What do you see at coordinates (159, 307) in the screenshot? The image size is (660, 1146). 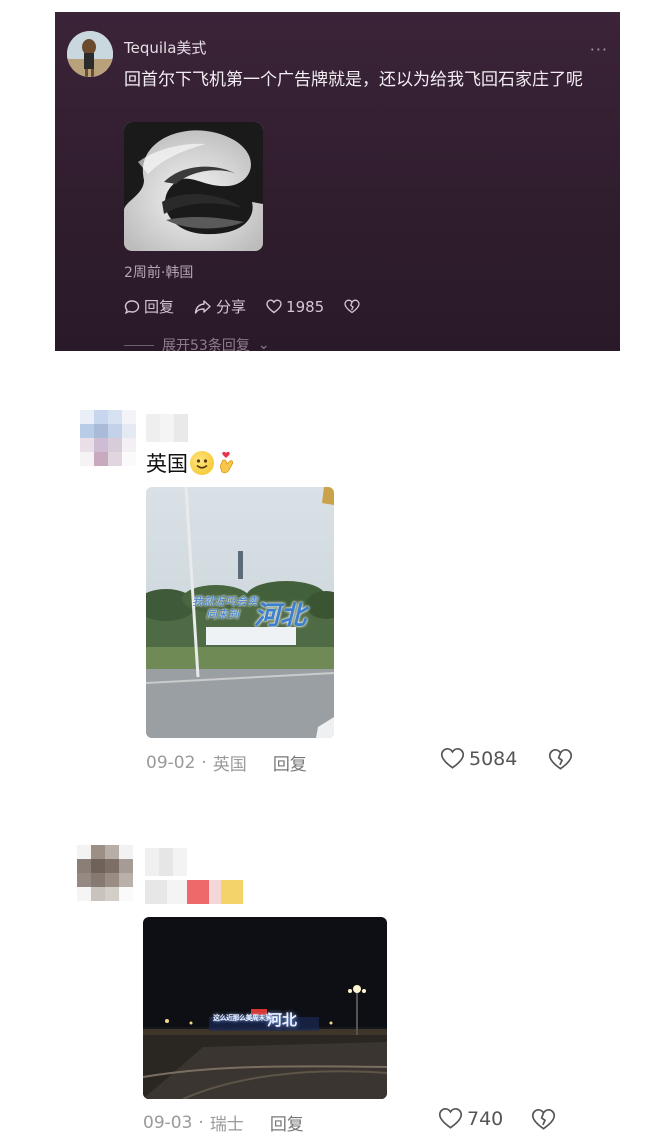 I see `reply-label: 回复` at bounding box center [159, 307].